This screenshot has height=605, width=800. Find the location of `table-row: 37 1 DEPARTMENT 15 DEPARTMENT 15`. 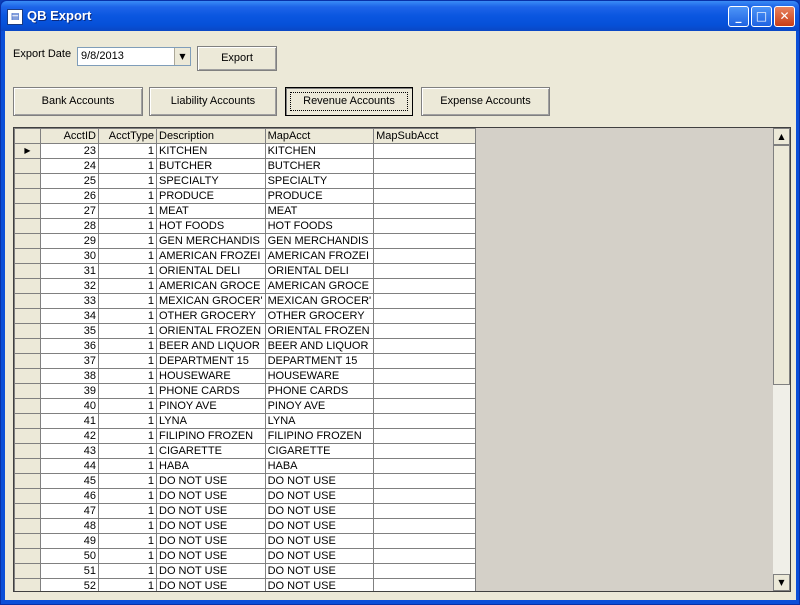

table-row: 37 1 DEPARTMENT 15 DEPARTMENT 15 is located at coordinates (245, 361).